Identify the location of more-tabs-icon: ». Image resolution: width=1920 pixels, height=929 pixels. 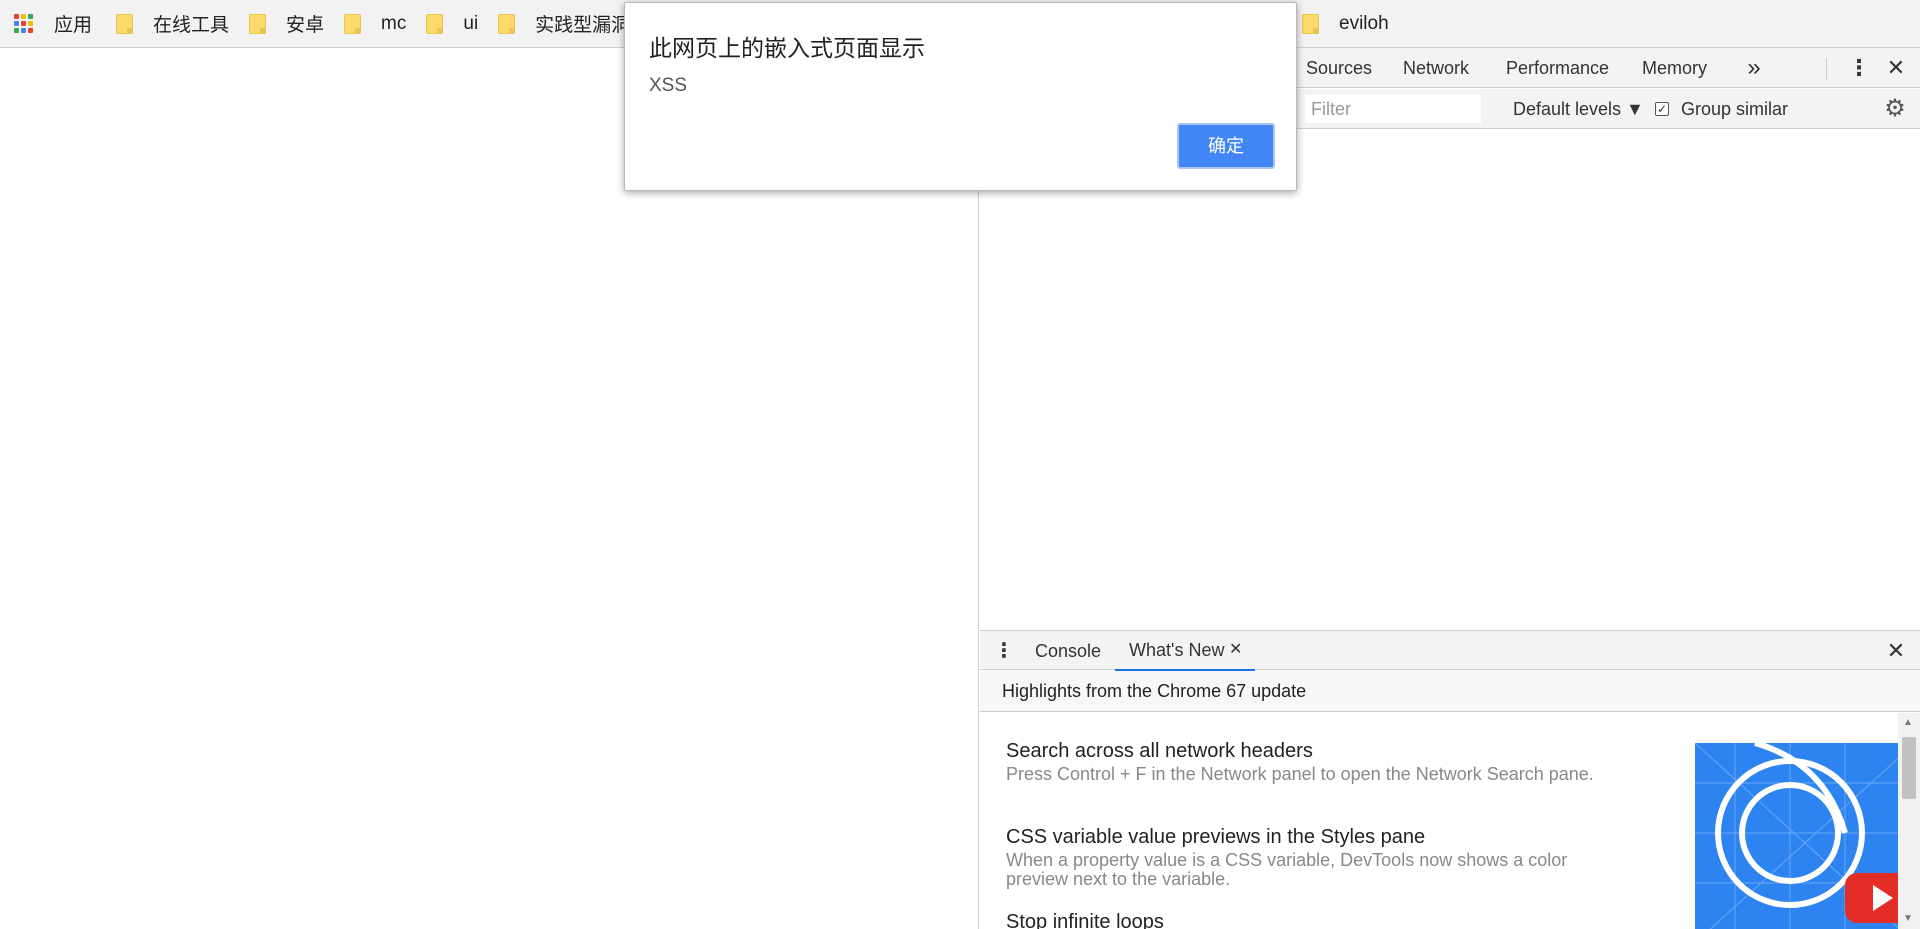
(1754, 68).